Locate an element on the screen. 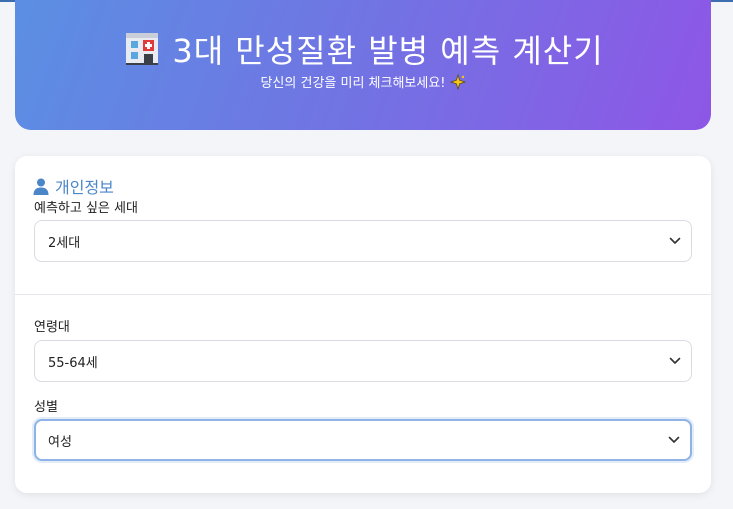  sparkle-icon is located at coordinates (457, 81).